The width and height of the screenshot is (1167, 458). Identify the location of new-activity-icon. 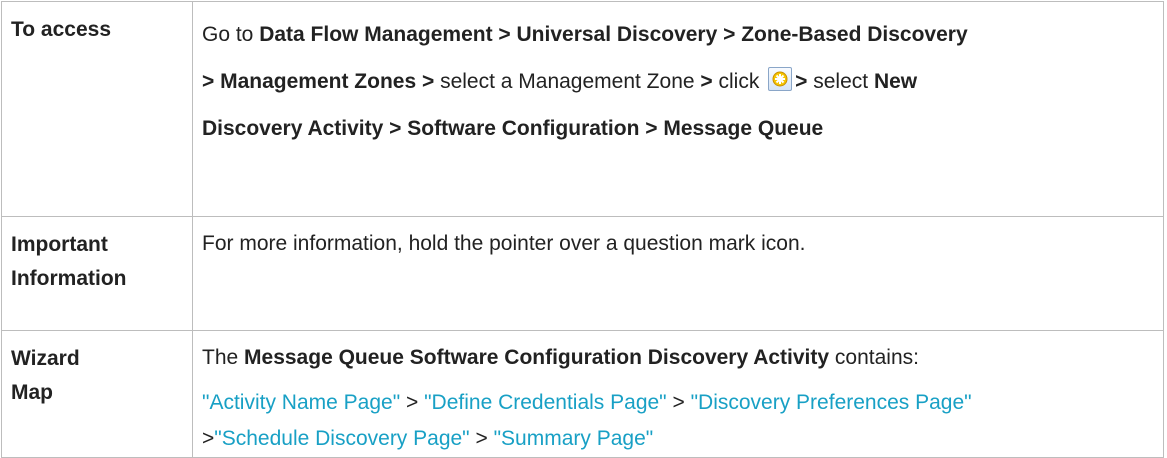
(780, 79).